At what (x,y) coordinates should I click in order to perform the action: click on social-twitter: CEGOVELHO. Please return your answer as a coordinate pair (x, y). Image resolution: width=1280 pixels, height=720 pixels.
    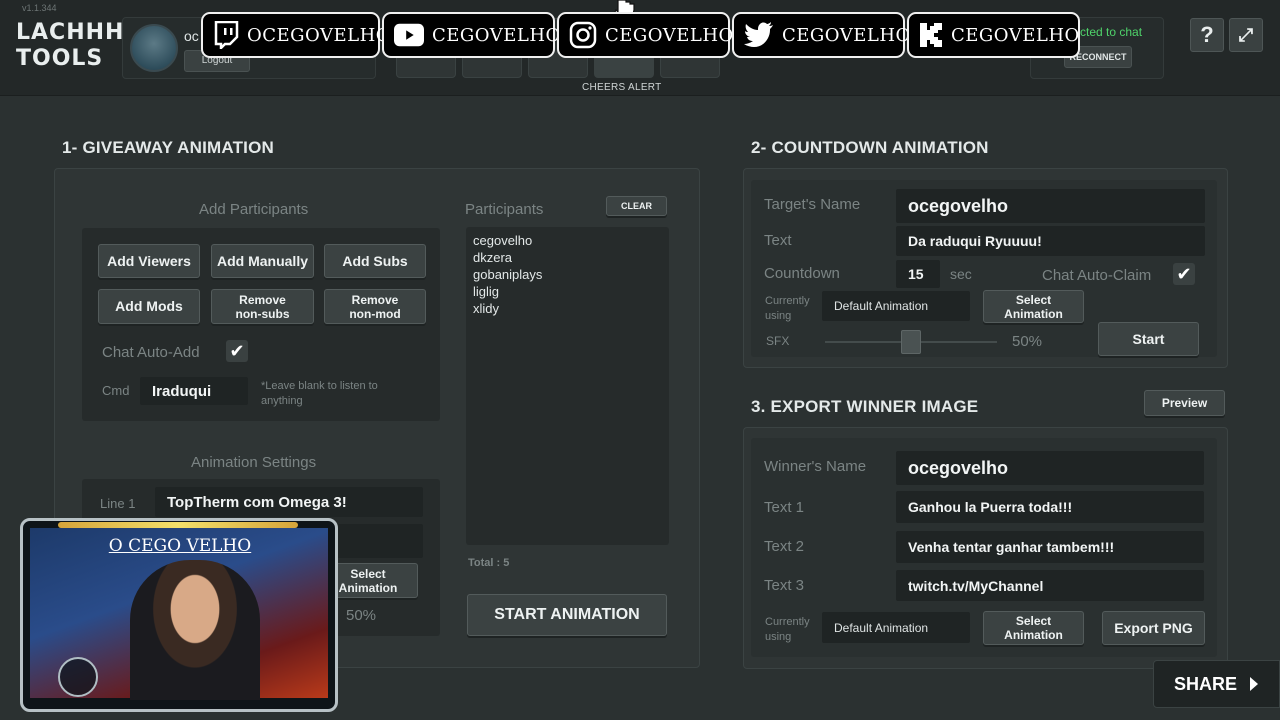
    Looking at the image, I should click on (821, 35).